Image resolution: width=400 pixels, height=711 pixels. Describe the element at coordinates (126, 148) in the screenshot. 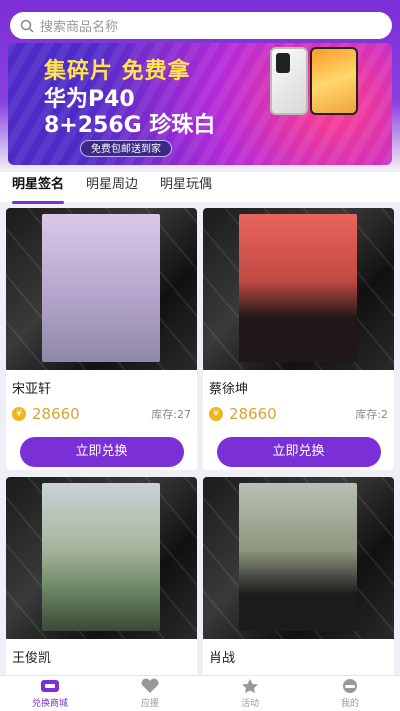

I see `banner-shipping-badge: 免费包邮送到家` at that location.